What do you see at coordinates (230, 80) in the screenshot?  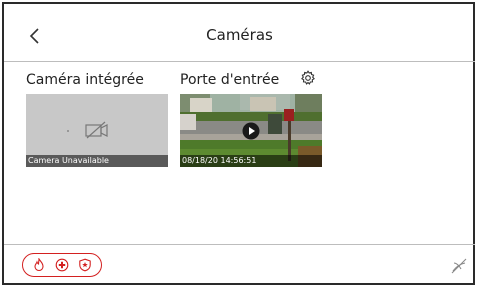 I see `camera-name-front-door: Porte d'entrée` at bounding box center [230, 80].